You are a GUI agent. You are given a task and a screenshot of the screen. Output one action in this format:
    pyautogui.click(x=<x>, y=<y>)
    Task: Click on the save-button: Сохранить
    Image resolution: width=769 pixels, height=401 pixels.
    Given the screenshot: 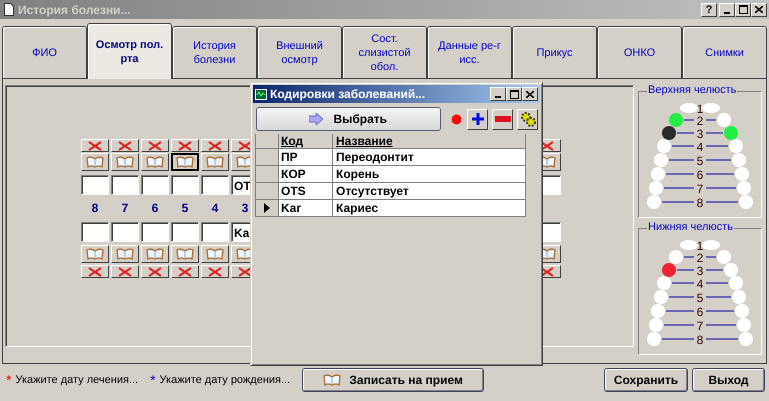 What is the action you would take?
    pyautogui.click(x=646, y=380)
    